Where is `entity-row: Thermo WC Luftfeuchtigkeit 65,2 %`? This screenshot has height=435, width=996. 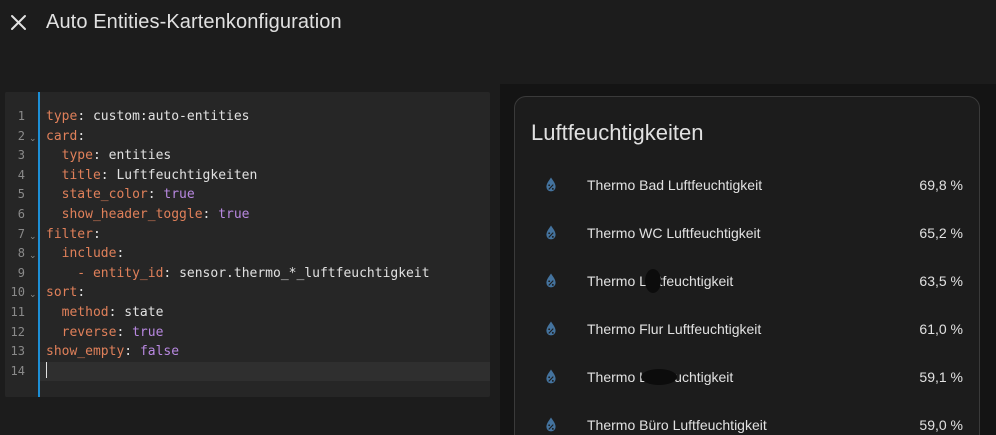 entity-row: Thermo WC Luftfeuchtigkeit 65,2 % is located at coordinates (747, 233).